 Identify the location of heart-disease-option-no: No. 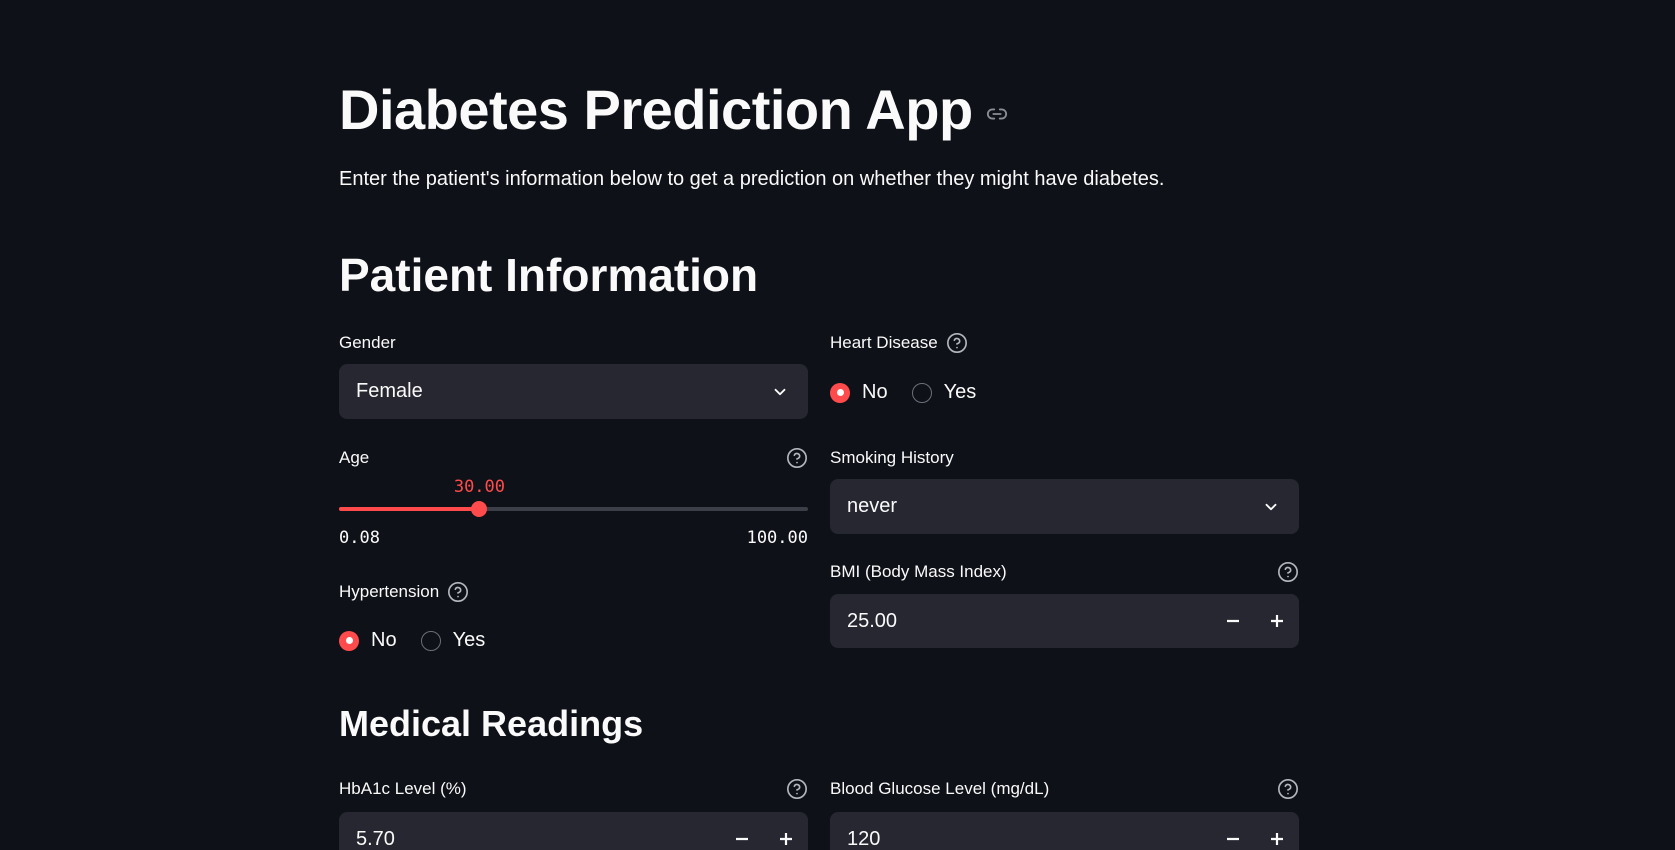
(859, 392).